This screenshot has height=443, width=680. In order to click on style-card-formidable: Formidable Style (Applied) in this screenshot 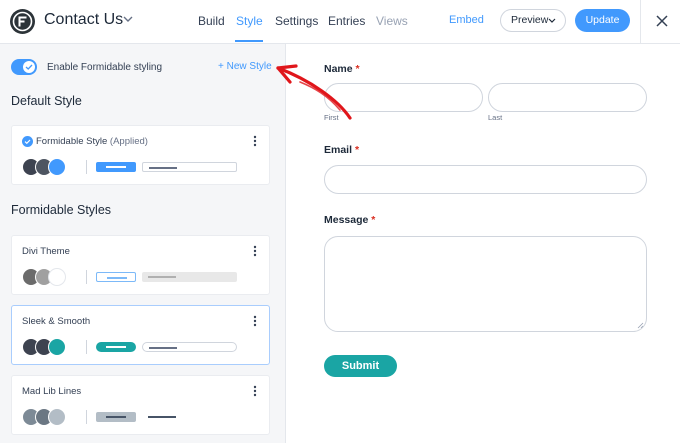, I will do `click(140, 155)`.